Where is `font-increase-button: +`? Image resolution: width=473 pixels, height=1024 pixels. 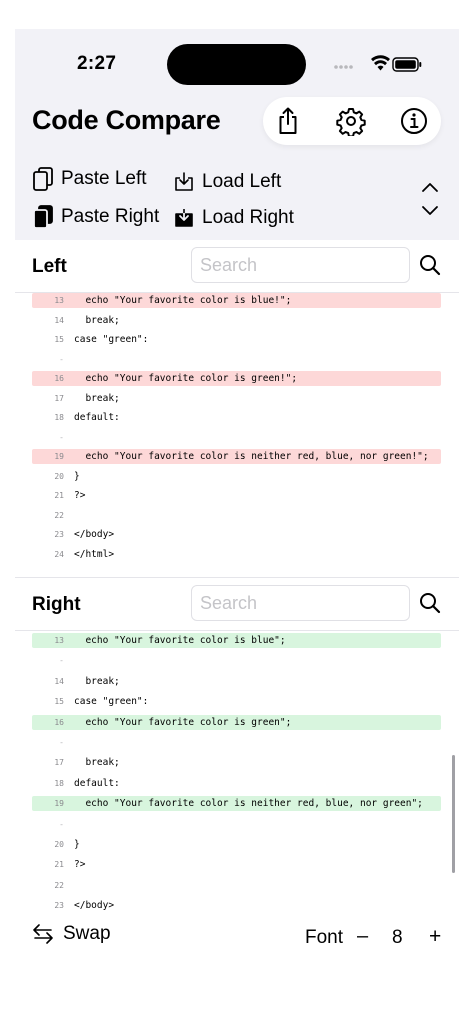 font-increase-button: + is located at coordinates (435, 937).